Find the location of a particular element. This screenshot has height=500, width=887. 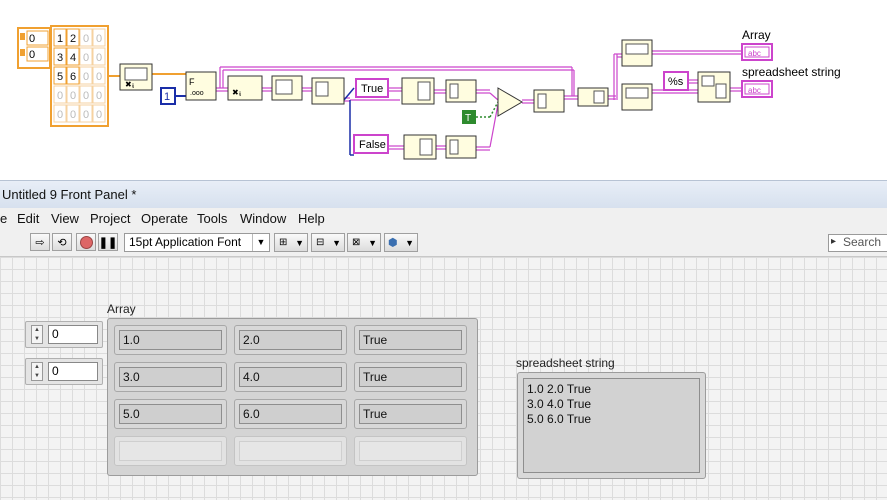

run-continuously-icon: ⟲ is located at coordinates (62, 242).